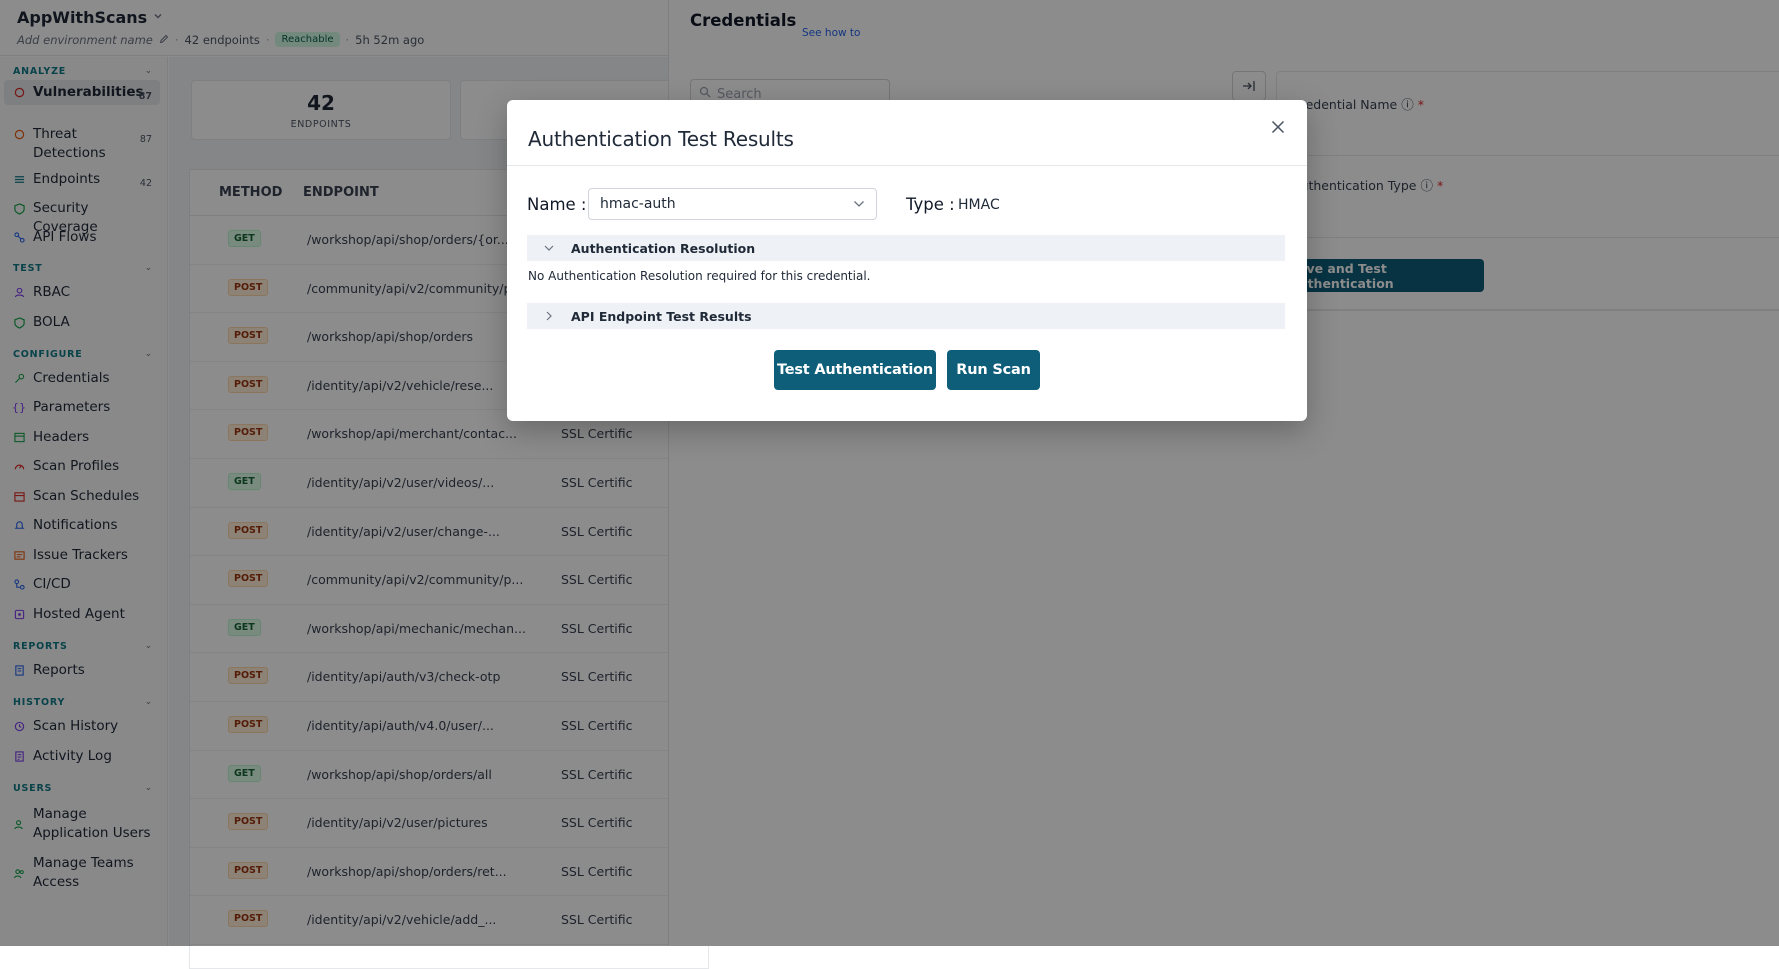 The height and width of the screenshot is (969, 1779). I want to click on type-label: Type :, so click(930, 204).